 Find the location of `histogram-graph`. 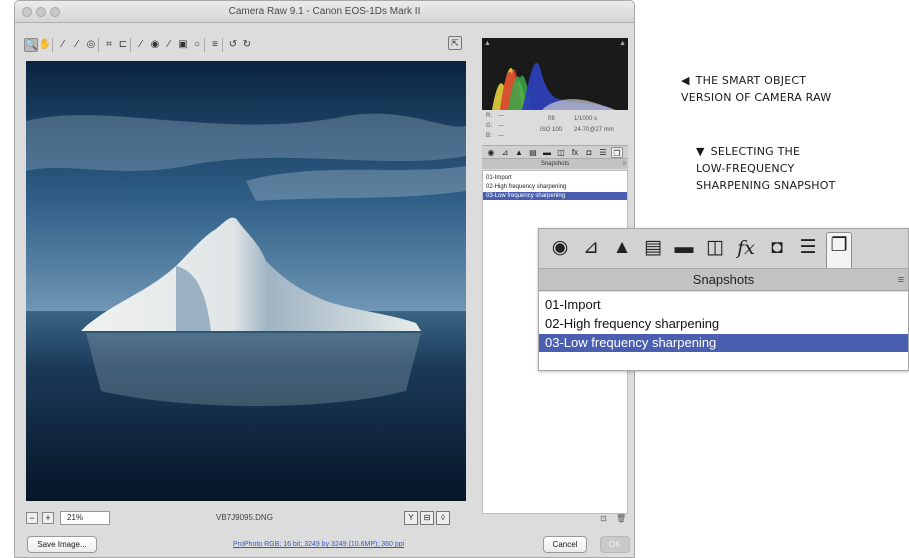

histogram-graph is located at coordinates (554, 86).